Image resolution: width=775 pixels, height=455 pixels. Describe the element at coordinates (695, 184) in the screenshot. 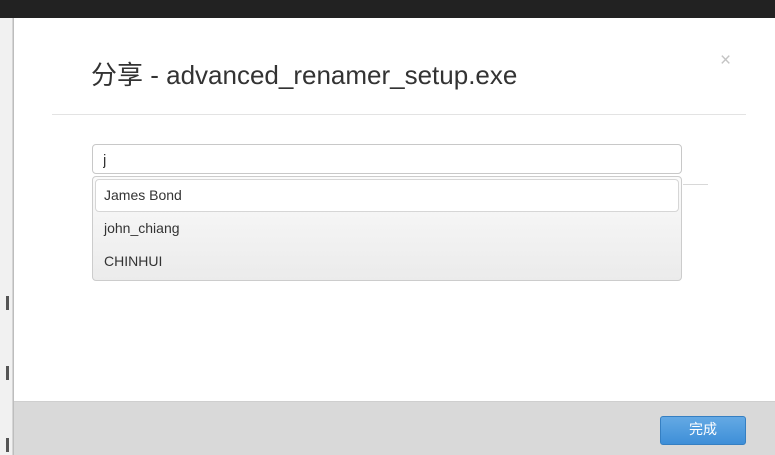

I see `input-divider` at that location.